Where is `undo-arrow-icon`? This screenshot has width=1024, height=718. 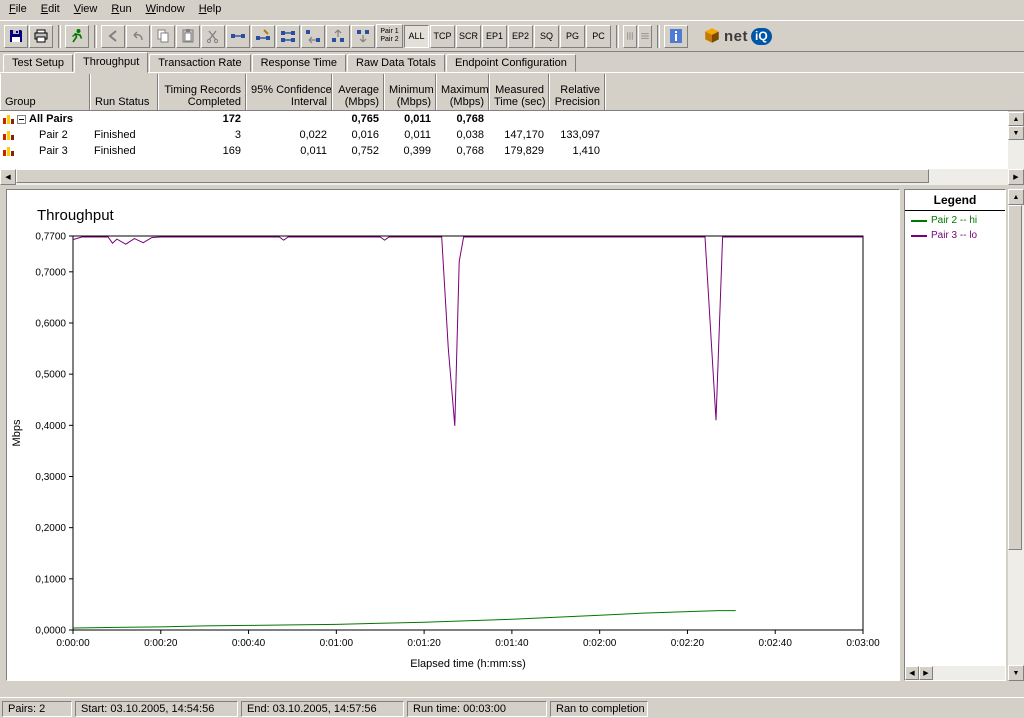
undo-arrow-icon is located at coordinates (138, 36).